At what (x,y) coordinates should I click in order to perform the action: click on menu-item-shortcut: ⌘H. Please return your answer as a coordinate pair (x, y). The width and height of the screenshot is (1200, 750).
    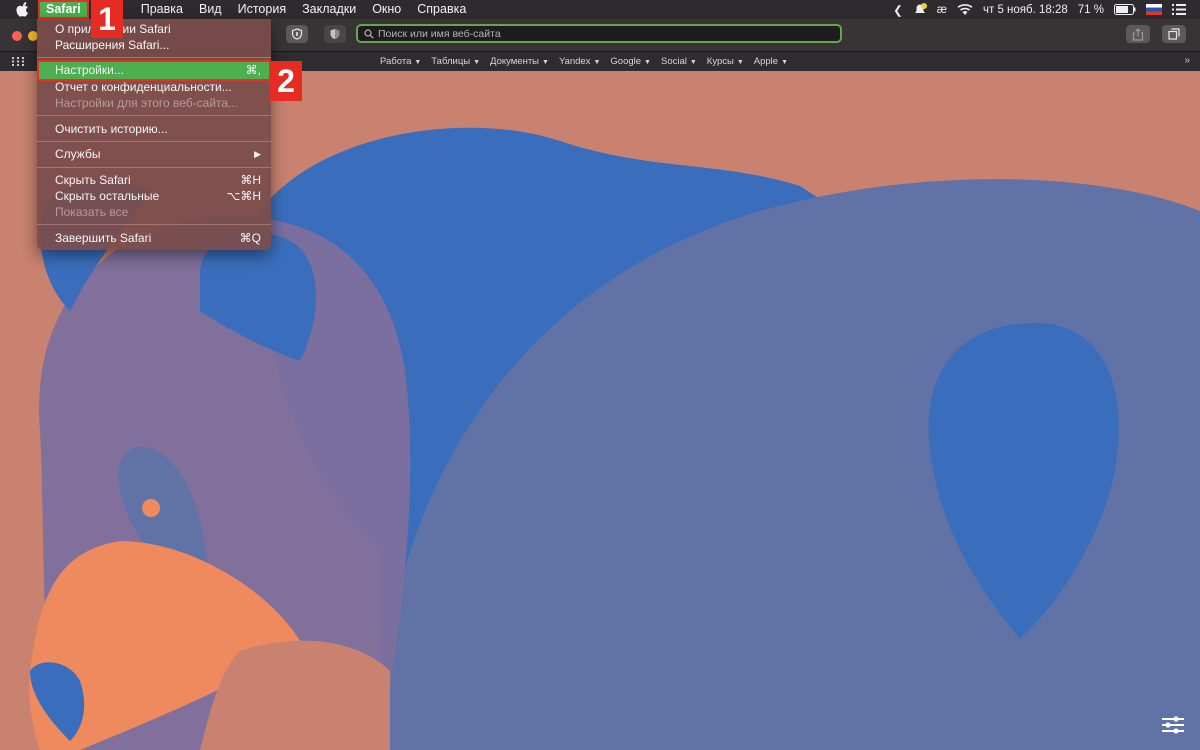
    Looking at the image, I should click on (250, 180).